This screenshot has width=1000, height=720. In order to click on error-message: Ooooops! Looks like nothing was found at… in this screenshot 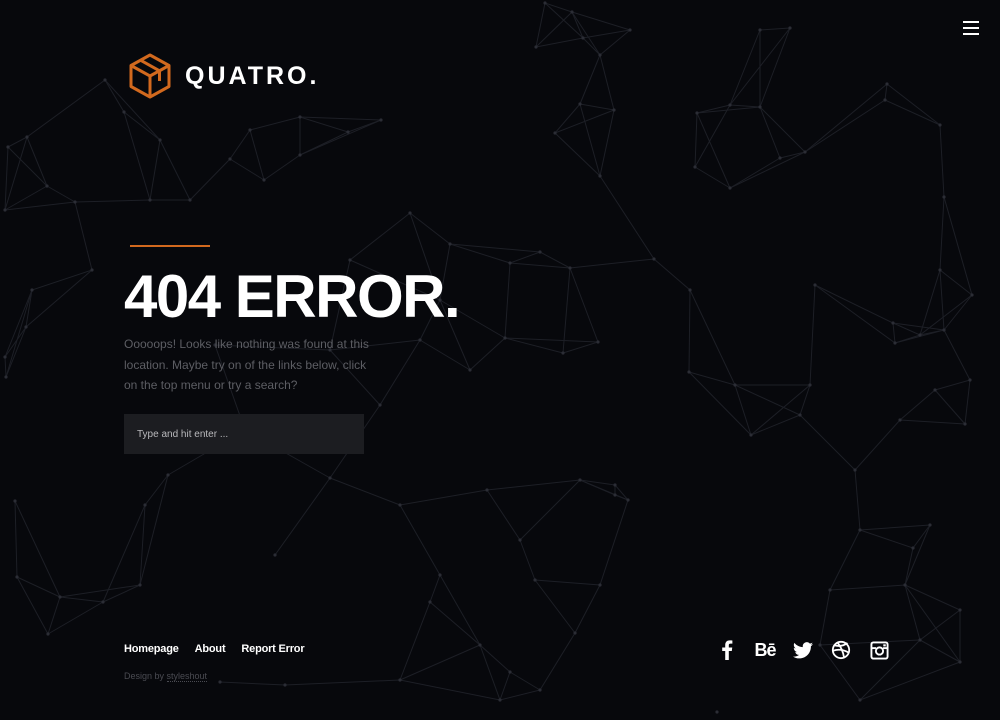, I will do `click(246, 364)`.